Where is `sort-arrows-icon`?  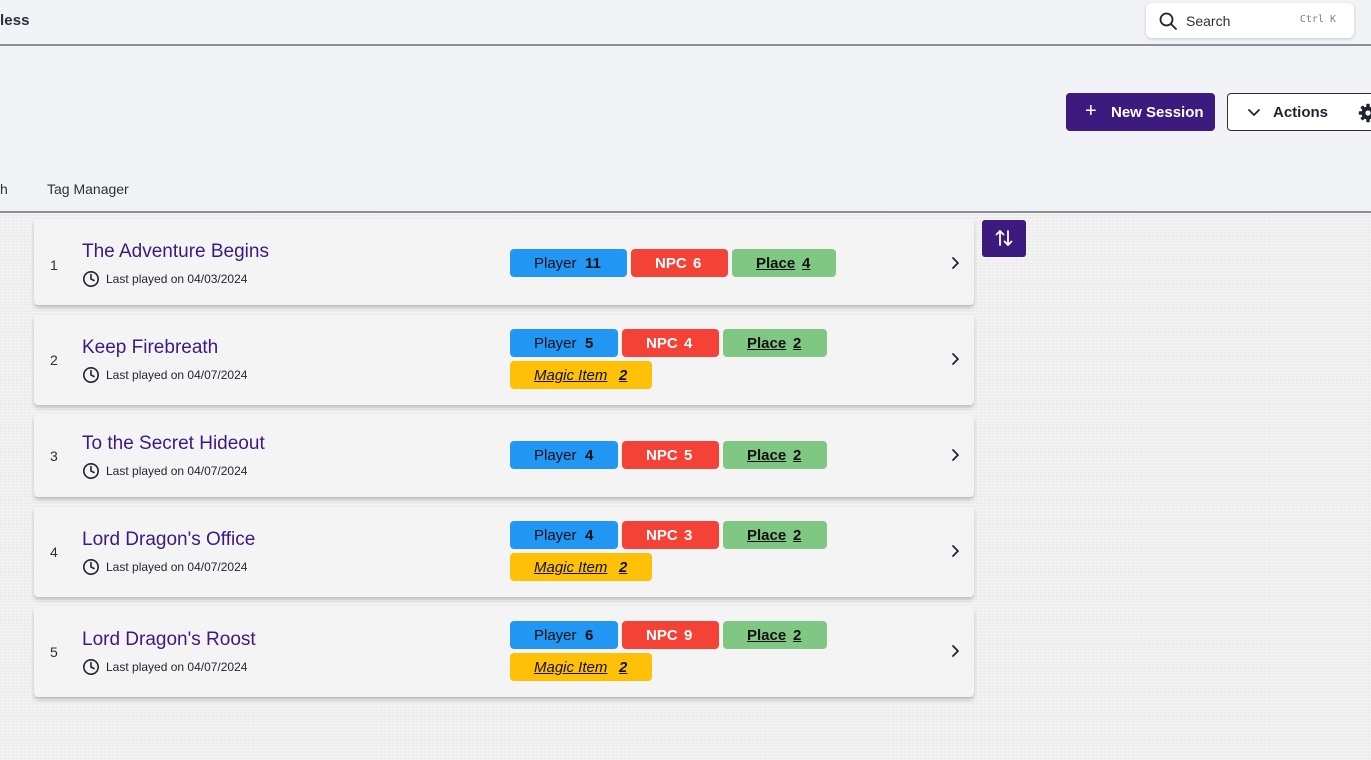 sort-arrows-icon is located at coordinates (1004, 238).